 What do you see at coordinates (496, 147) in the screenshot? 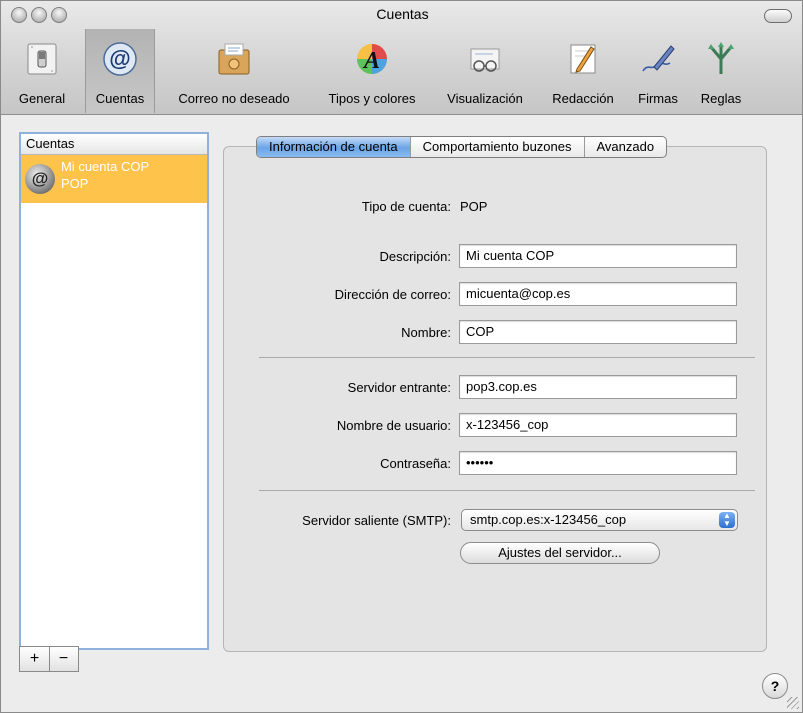
I see `tab-comportamiento-buzones: Comportamiento buzones` at bounding box center [496, 147].